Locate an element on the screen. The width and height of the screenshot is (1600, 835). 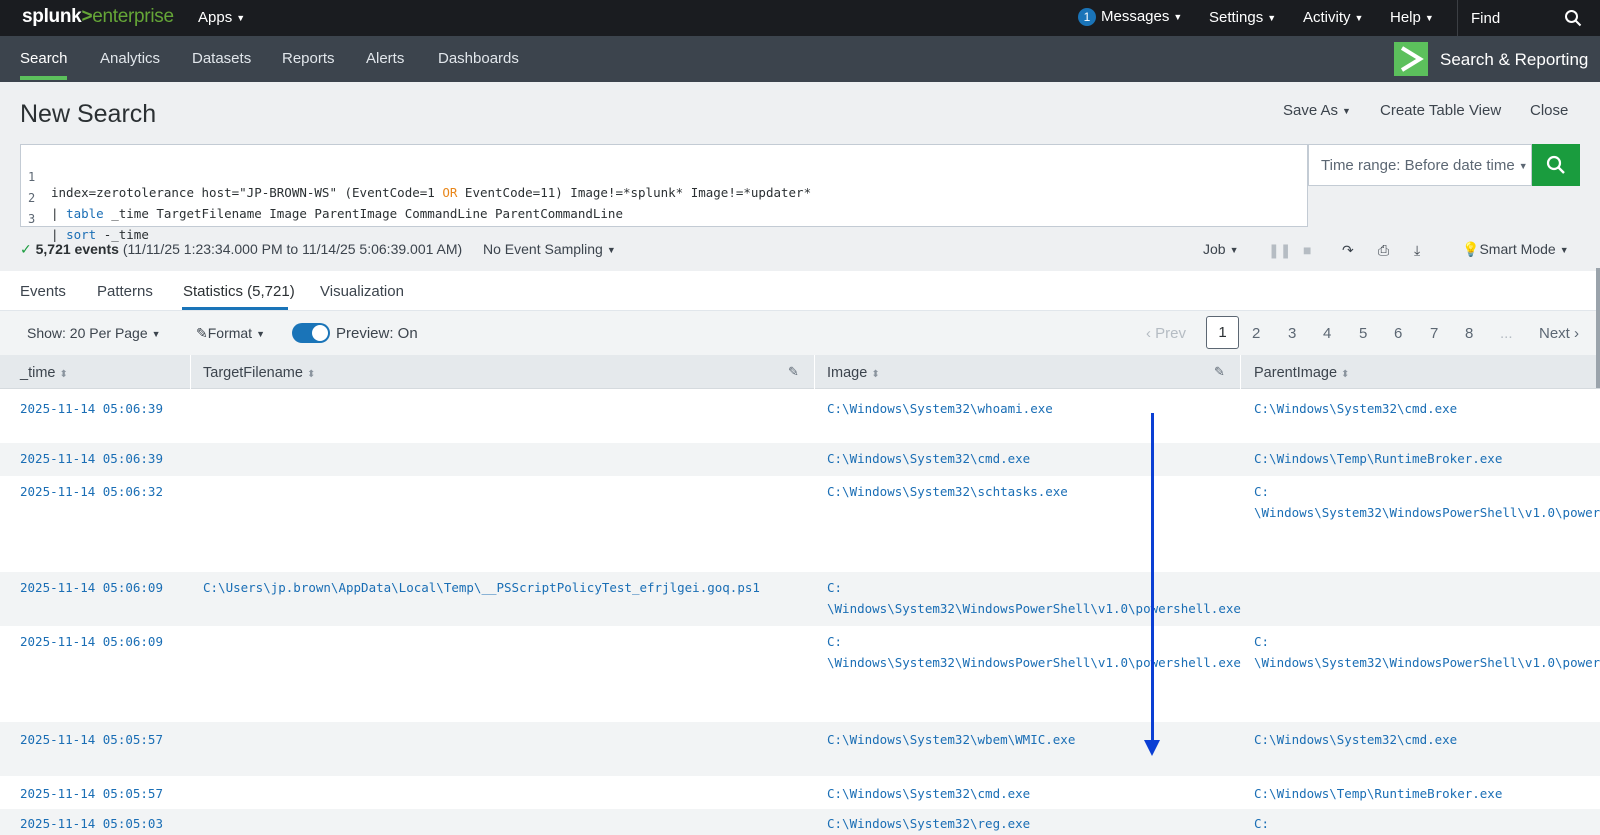
cell-image: C:\Windows\System32\reg.exe is located at coordinates (928, 824).